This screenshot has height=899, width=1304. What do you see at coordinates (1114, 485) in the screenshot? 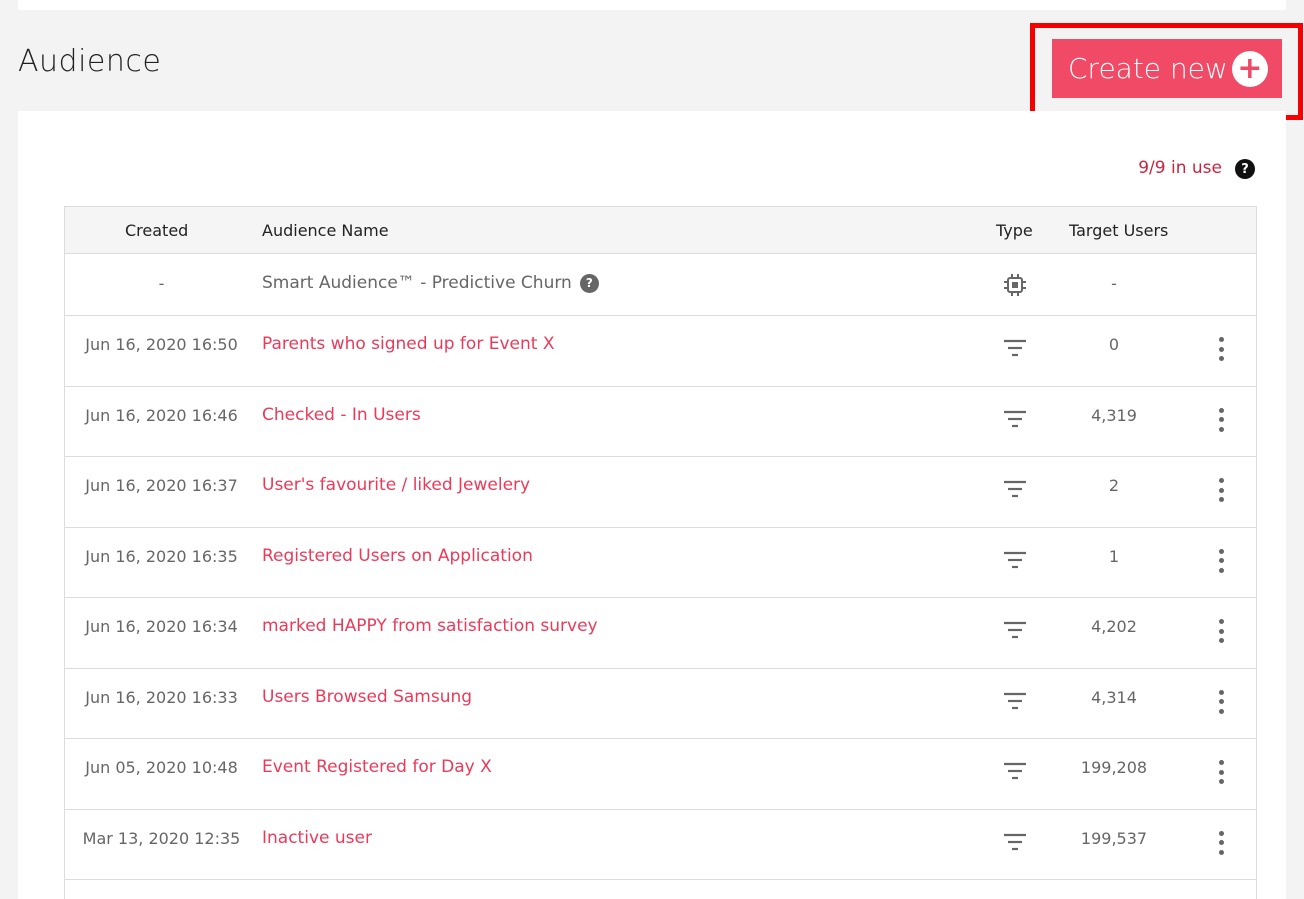
I see `cell-target-users: 2` at bounding box center [1114, 485].